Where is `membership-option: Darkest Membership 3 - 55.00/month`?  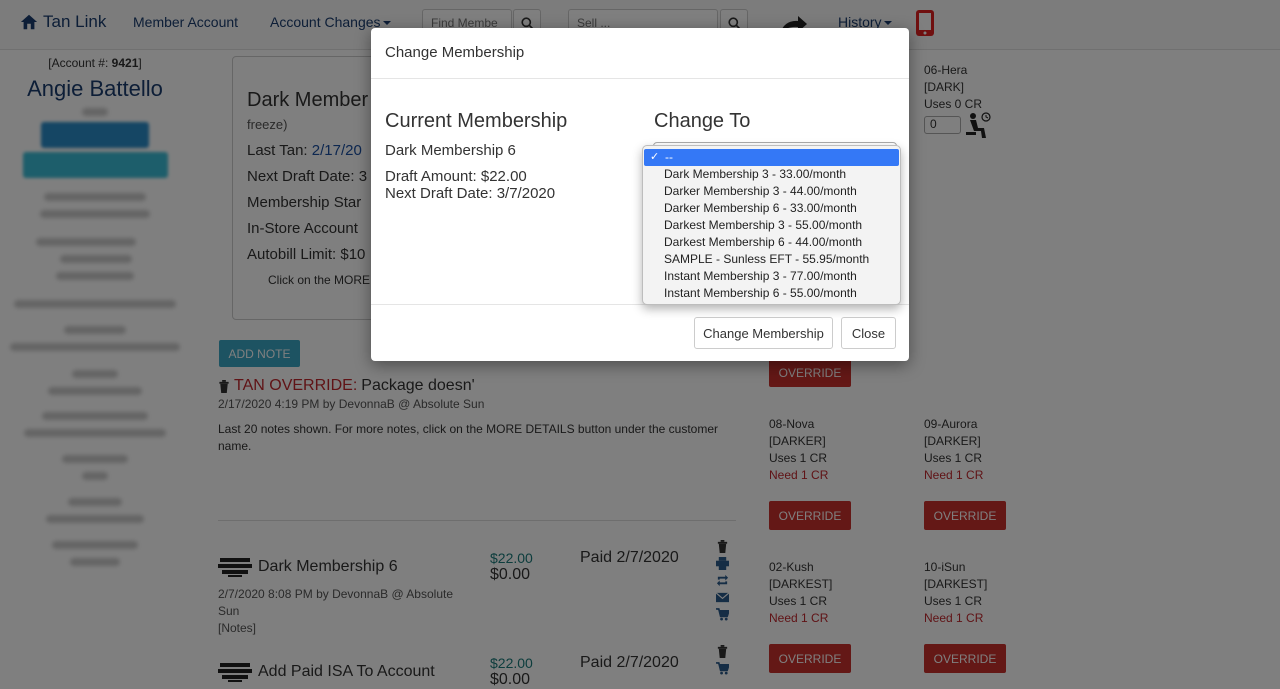
membership-option: Darkest Membership 3 - 55.00/month is located at coordinates (771, 225).